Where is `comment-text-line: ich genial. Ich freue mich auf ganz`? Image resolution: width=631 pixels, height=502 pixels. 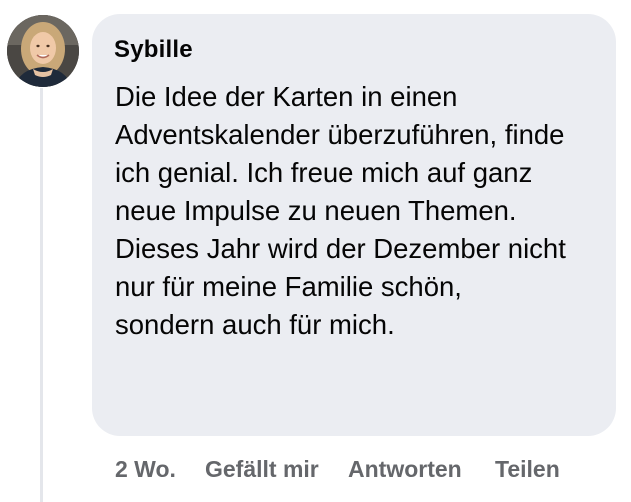 comment-text-line: ich genial. Ich freue mich auf ganz is located at coordinates (324, 172).